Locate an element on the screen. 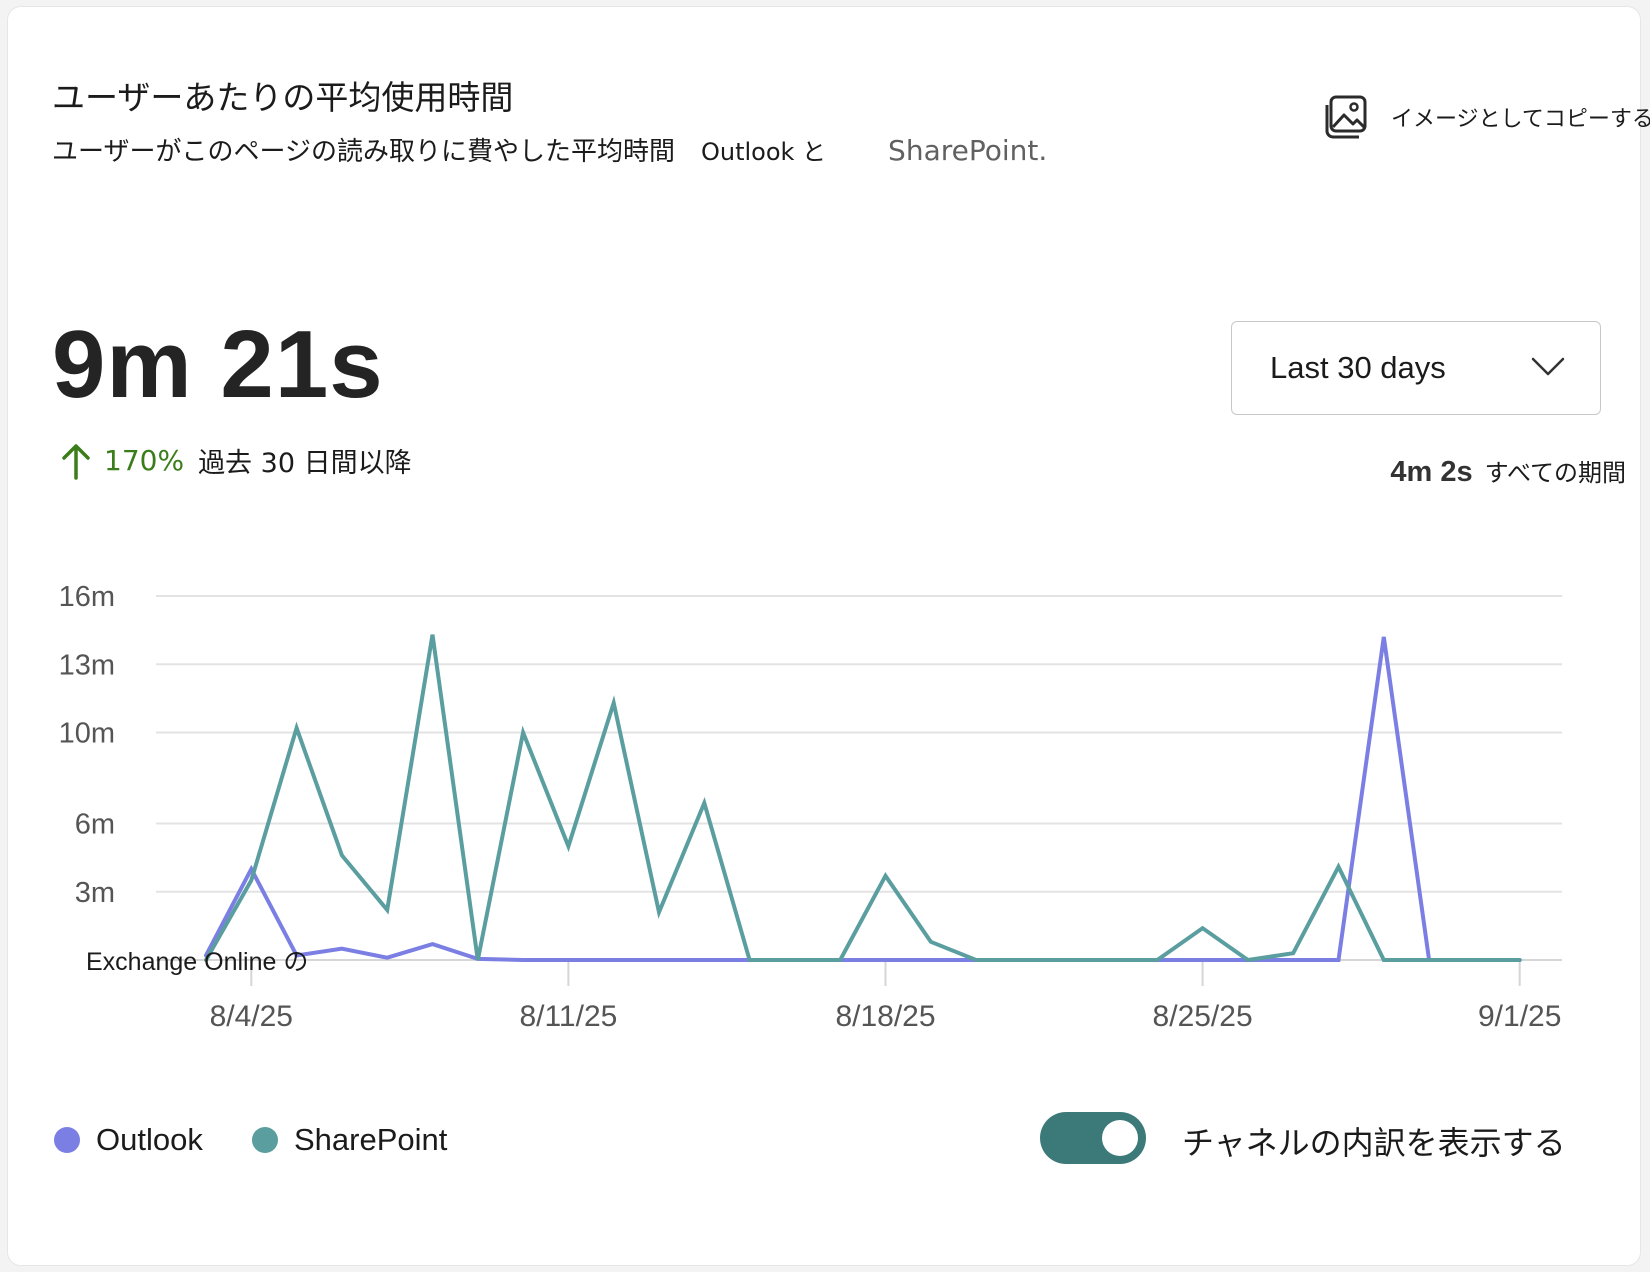 This screenshot has width=1650, height=1272. copy-image-icon is located at coordinates (1346, 117).